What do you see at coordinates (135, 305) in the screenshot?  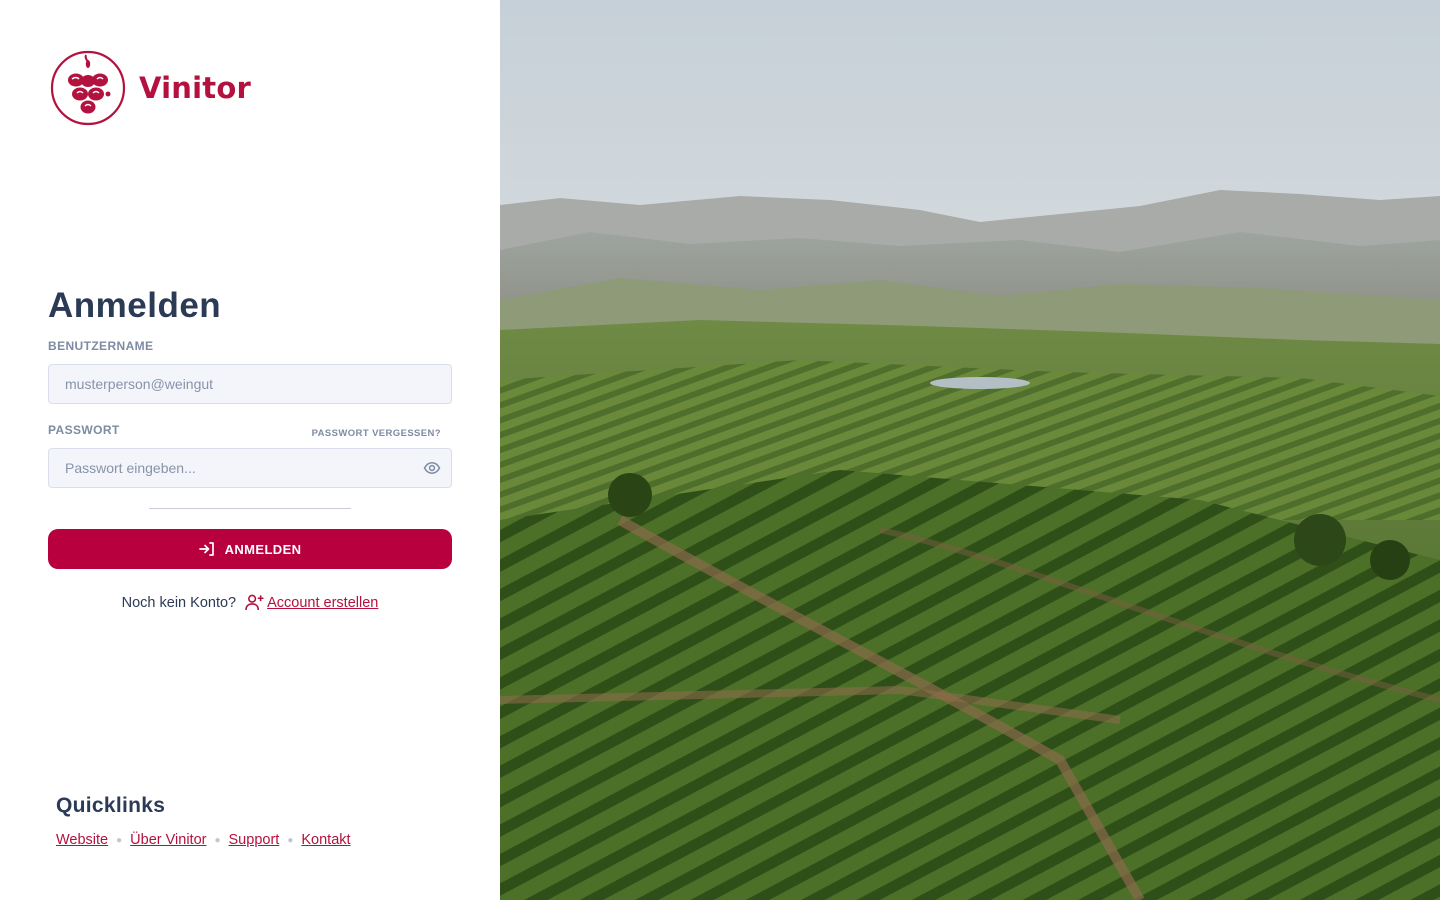 I see `page-title: Anmelden` at bounding box center [135, 305].